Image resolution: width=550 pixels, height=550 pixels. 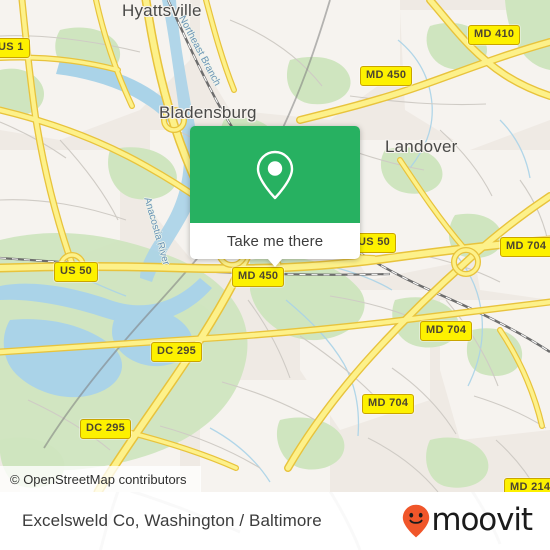 I want to click on callout-pointer-tail, so click(x=275, y=262).